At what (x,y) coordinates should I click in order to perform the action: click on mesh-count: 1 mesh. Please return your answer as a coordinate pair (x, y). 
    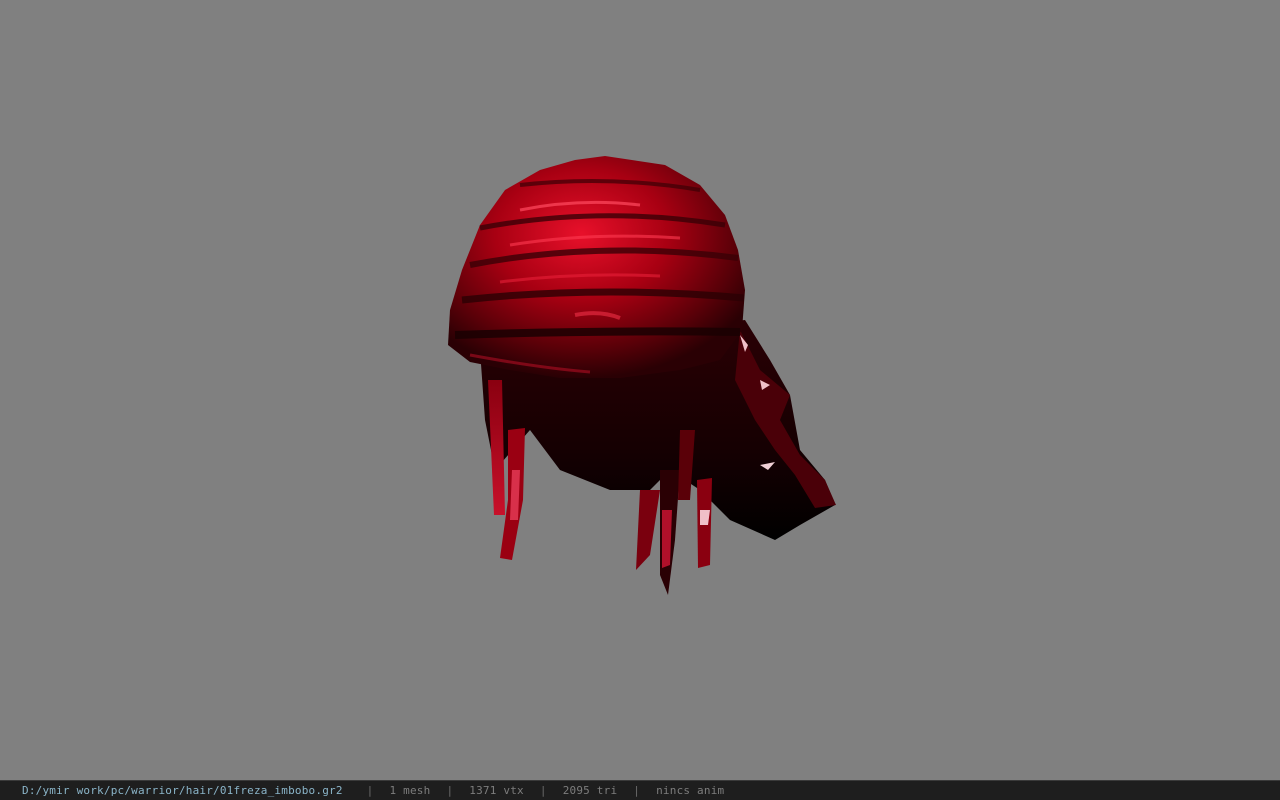
    Looking at the image, I should click on (410, 790).